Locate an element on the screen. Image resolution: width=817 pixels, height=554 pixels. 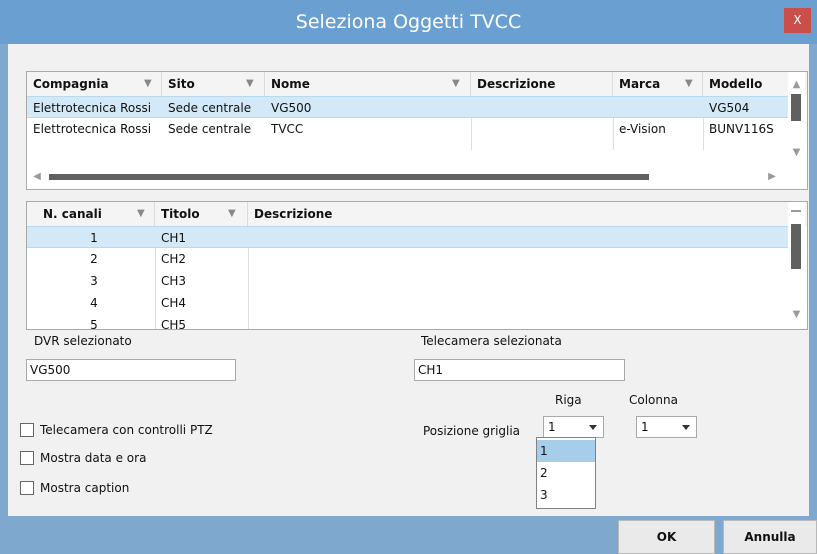
close-button: X is located at coordinates (797, 20).